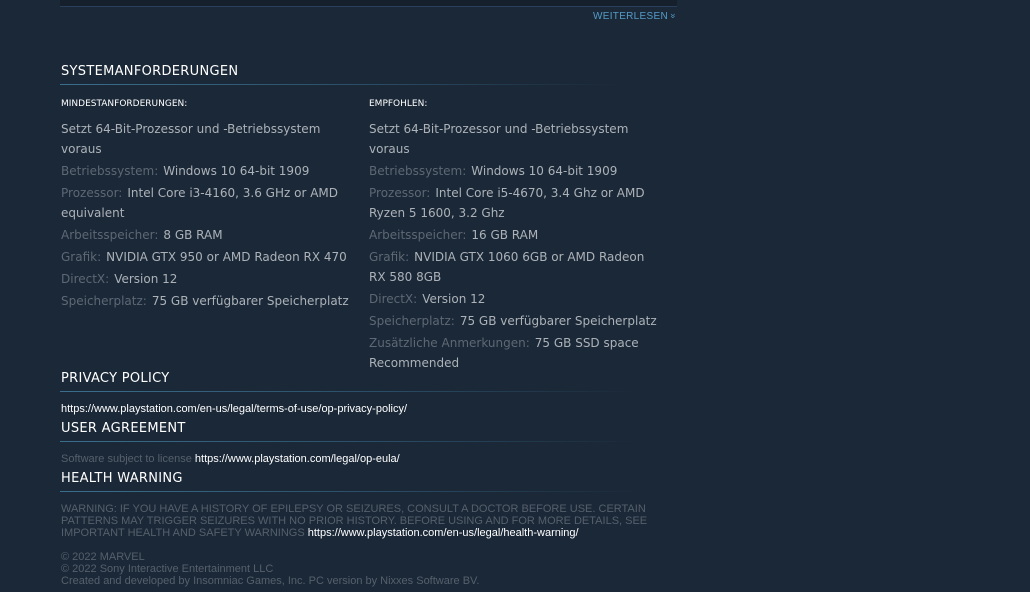  I want to click on minimum-processor-label: Prozessor:, so click(92, 193).